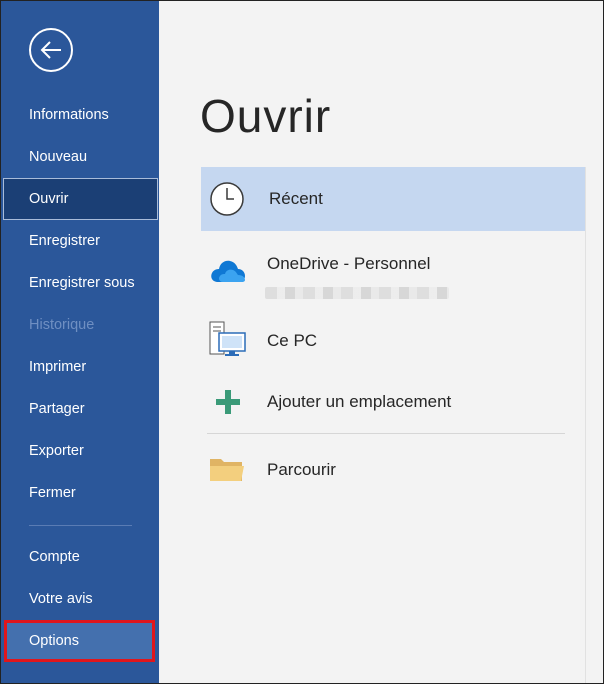 This screenshot has width=604, height=684. Describe the element at coordinates (393, 199) in the screenshot. I see `location-recent: Récent` at that location.